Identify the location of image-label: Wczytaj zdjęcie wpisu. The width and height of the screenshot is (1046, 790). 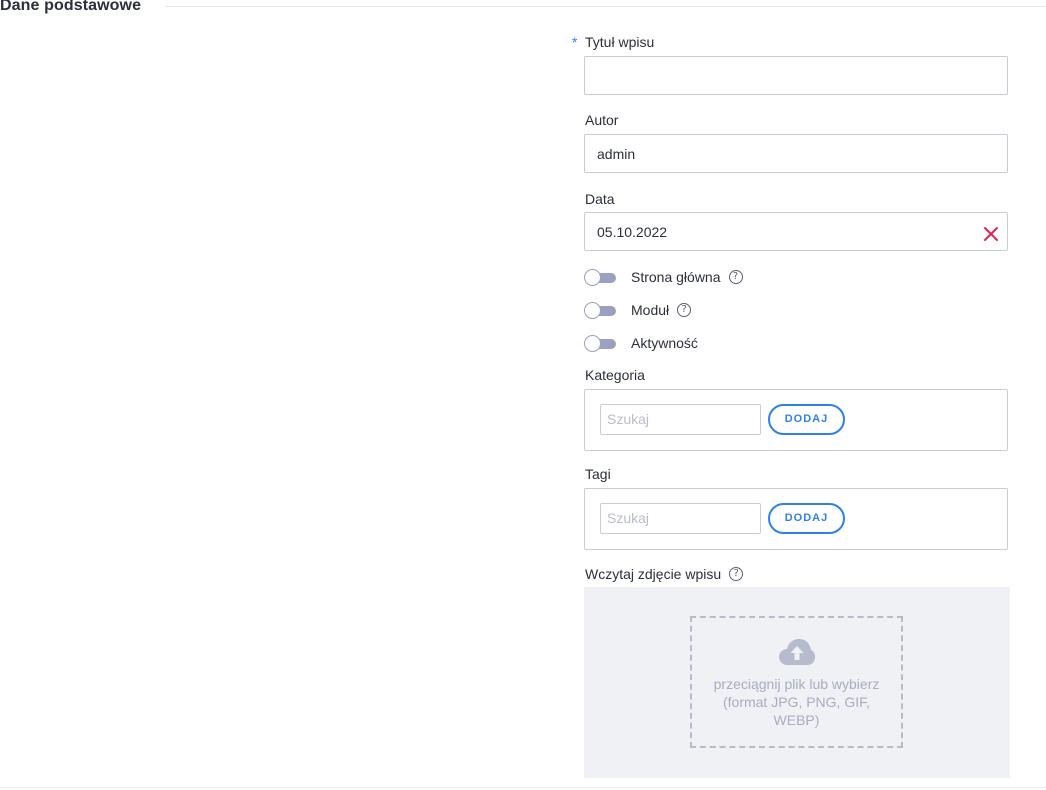
(653, 574).